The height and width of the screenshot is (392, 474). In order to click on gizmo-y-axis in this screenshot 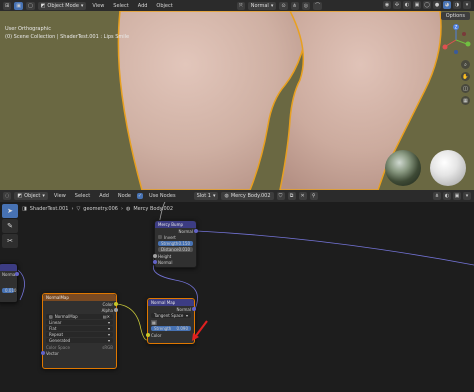, I will do `click(468, 44)`.